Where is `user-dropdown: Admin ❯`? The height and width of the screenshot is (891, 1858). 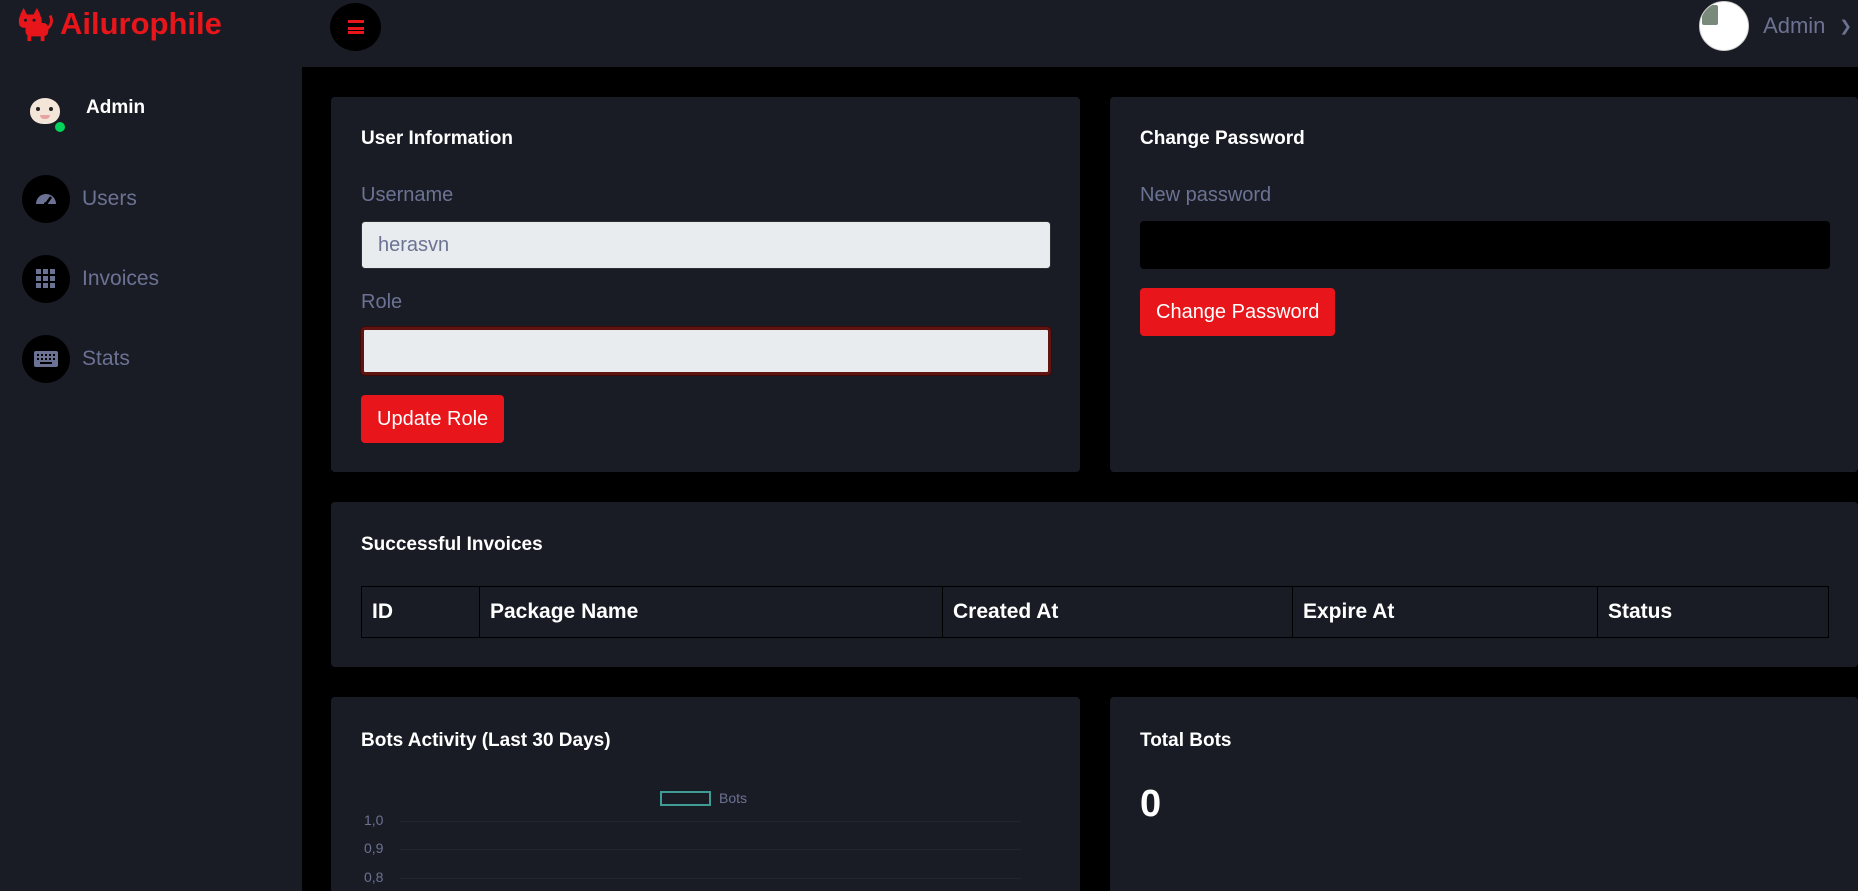 user-dropdown: Admin ❯ is located at coordinates (1778, 26).